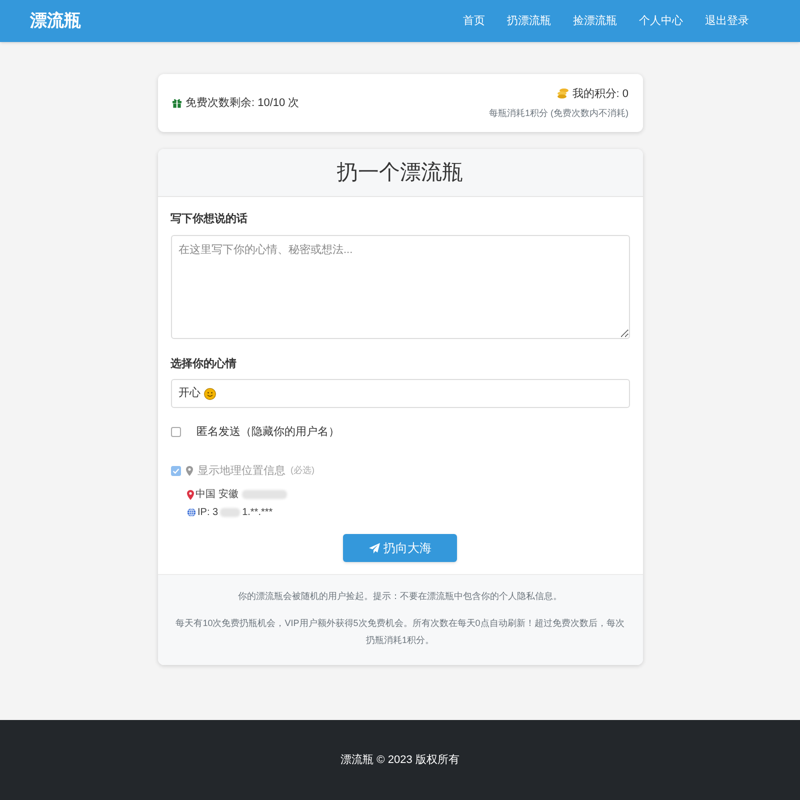  What do you see at coordinates (191, 512) in the screenshot?
I see `globe-icon` at bounding box center [191, 512].